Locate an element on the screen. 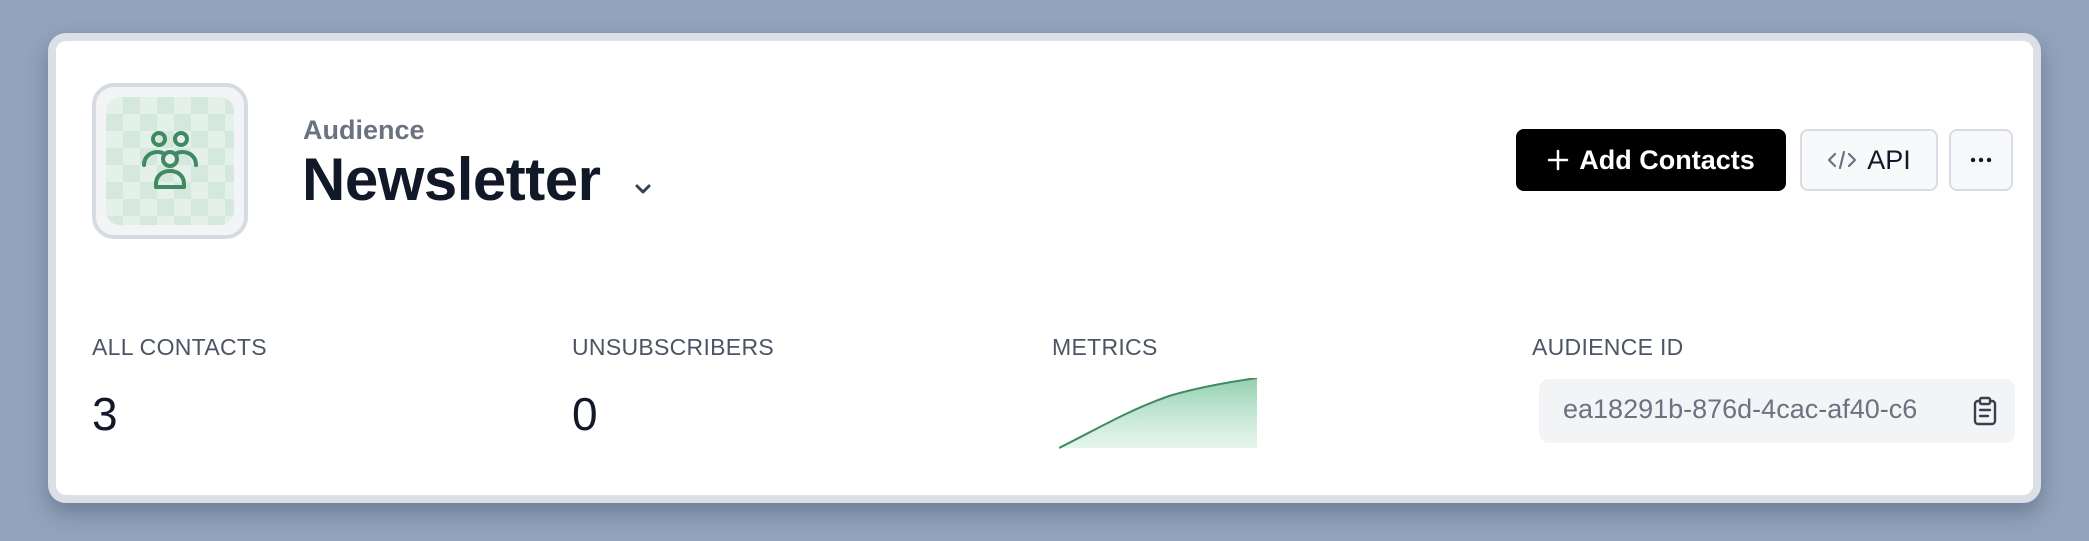 The image size is (2089, 541). clipboard-icon is located at coordinates (1985, 411).